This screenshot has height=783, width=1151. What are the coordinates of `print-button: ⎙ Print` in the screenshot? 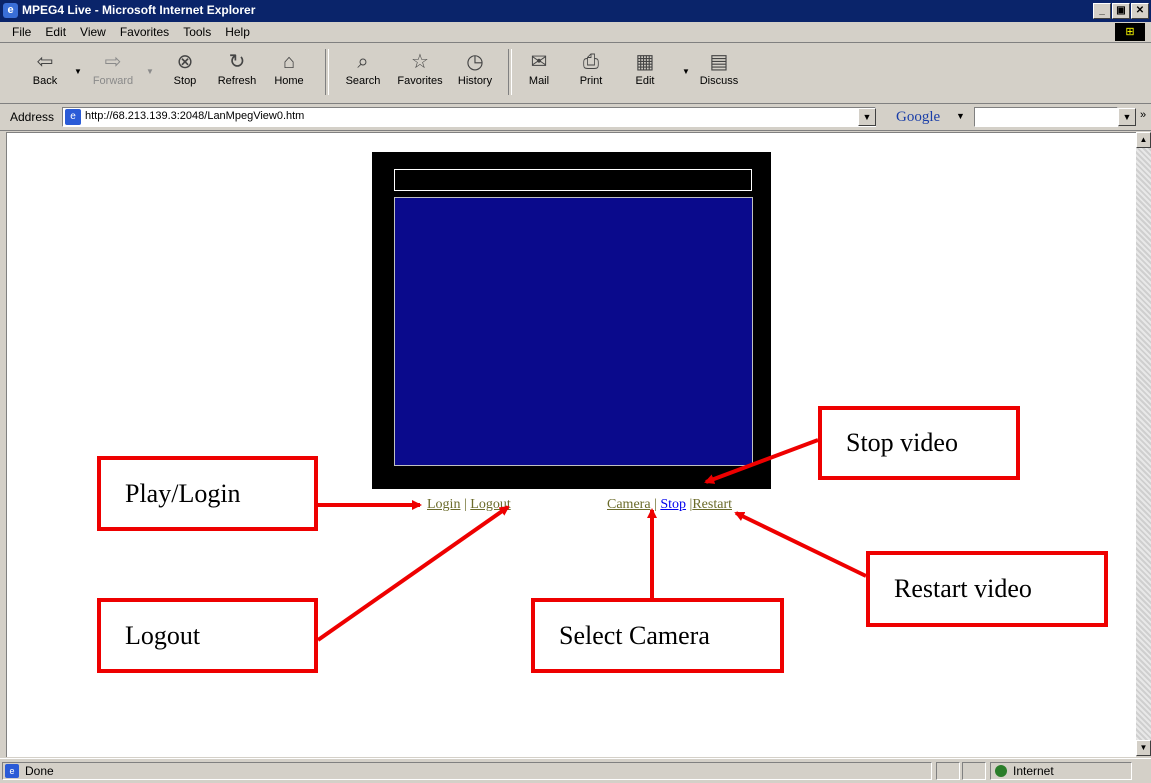 It's located at (591, 72).